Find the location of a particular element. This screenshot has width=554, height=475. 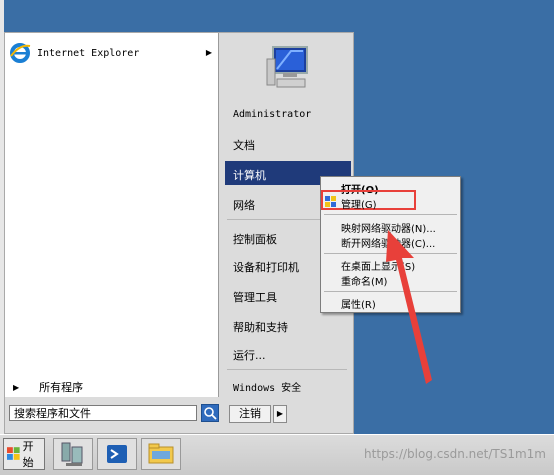

all-programs-arrow-icon: ▶ is located at coordinates (16, 387).